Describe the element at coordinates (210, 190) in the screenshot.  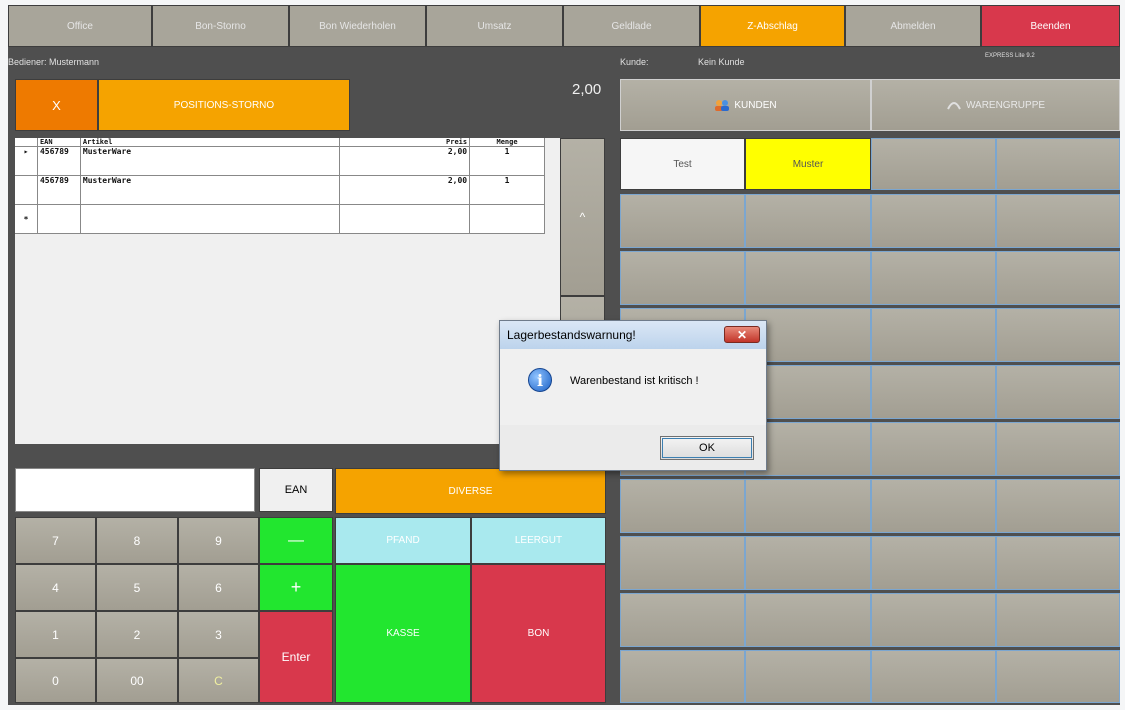
I see `cell-artikel: MusterWare` at that location.